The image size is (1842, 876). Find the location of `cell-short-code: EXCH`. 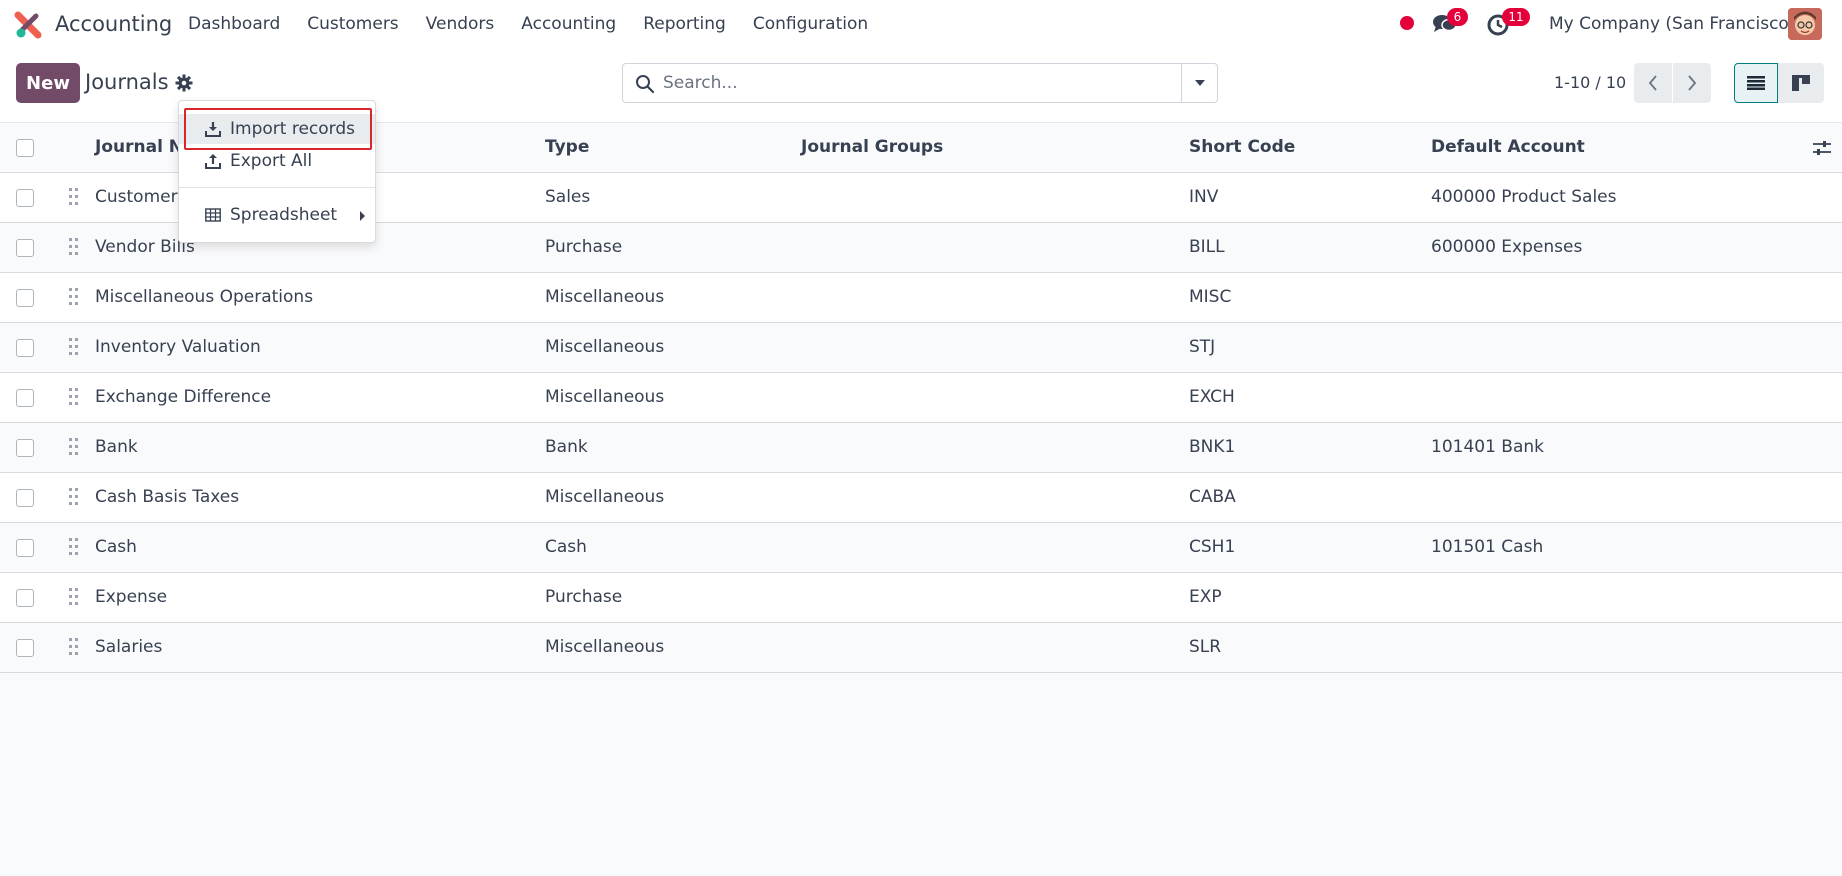

cell-short-code: EXCH is located at coordinates (1212, 397).